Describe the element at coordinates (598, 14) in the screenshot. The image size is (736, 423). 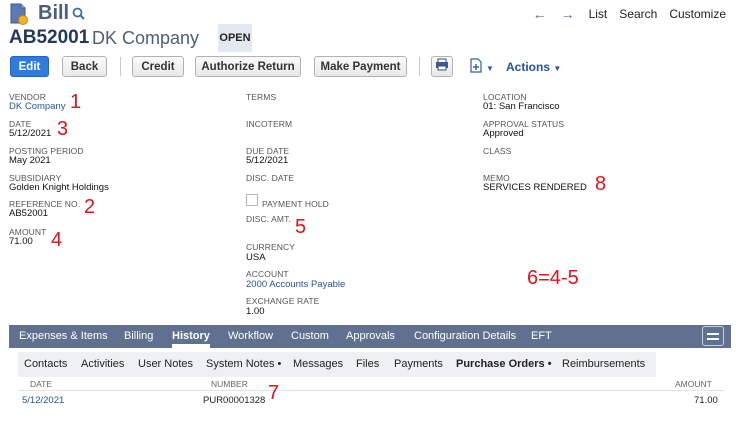
I see `list-link: List` at that location.